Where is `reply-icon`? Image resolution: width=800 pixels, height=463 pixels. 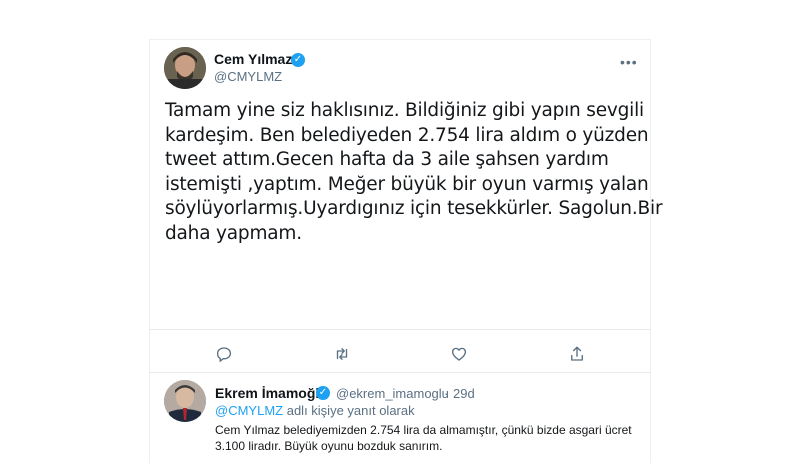 reply-icon is located at coordinates (224, 355).